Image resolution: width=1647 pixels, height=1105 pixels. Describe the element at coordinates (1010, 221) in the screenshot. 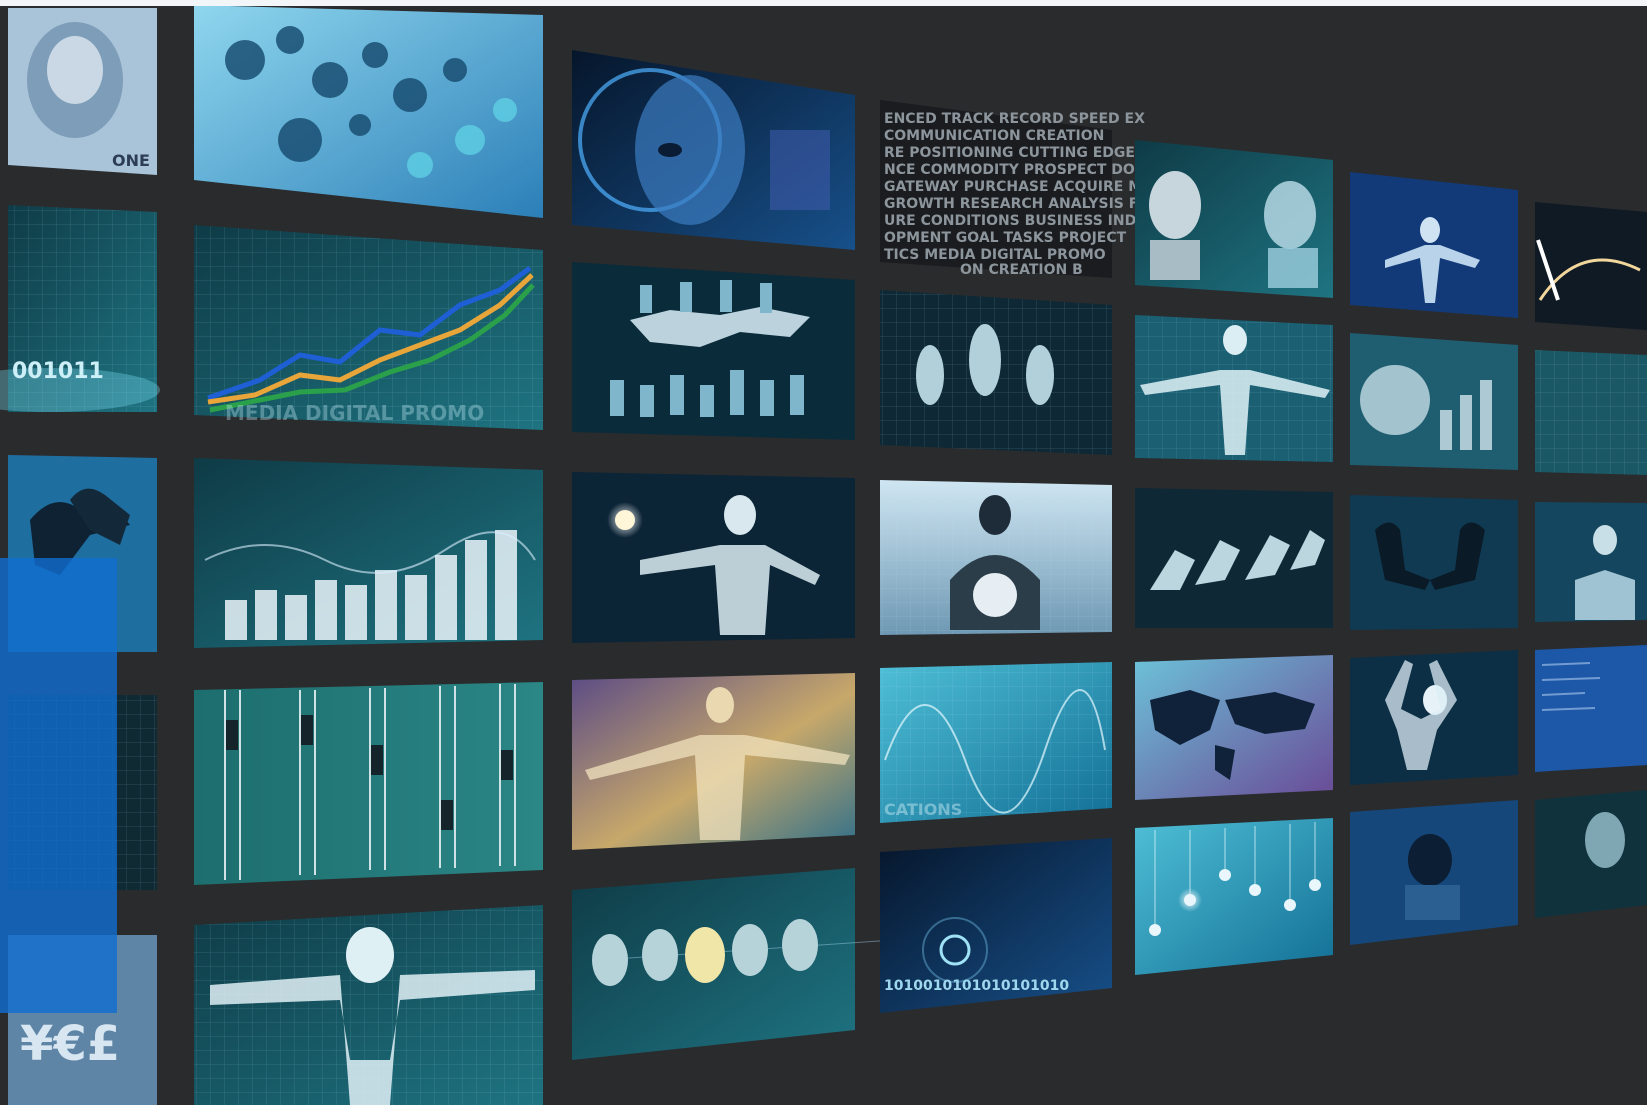

I see `word-line-7: URE CONDITIONS BUSINESS IND` at that location.